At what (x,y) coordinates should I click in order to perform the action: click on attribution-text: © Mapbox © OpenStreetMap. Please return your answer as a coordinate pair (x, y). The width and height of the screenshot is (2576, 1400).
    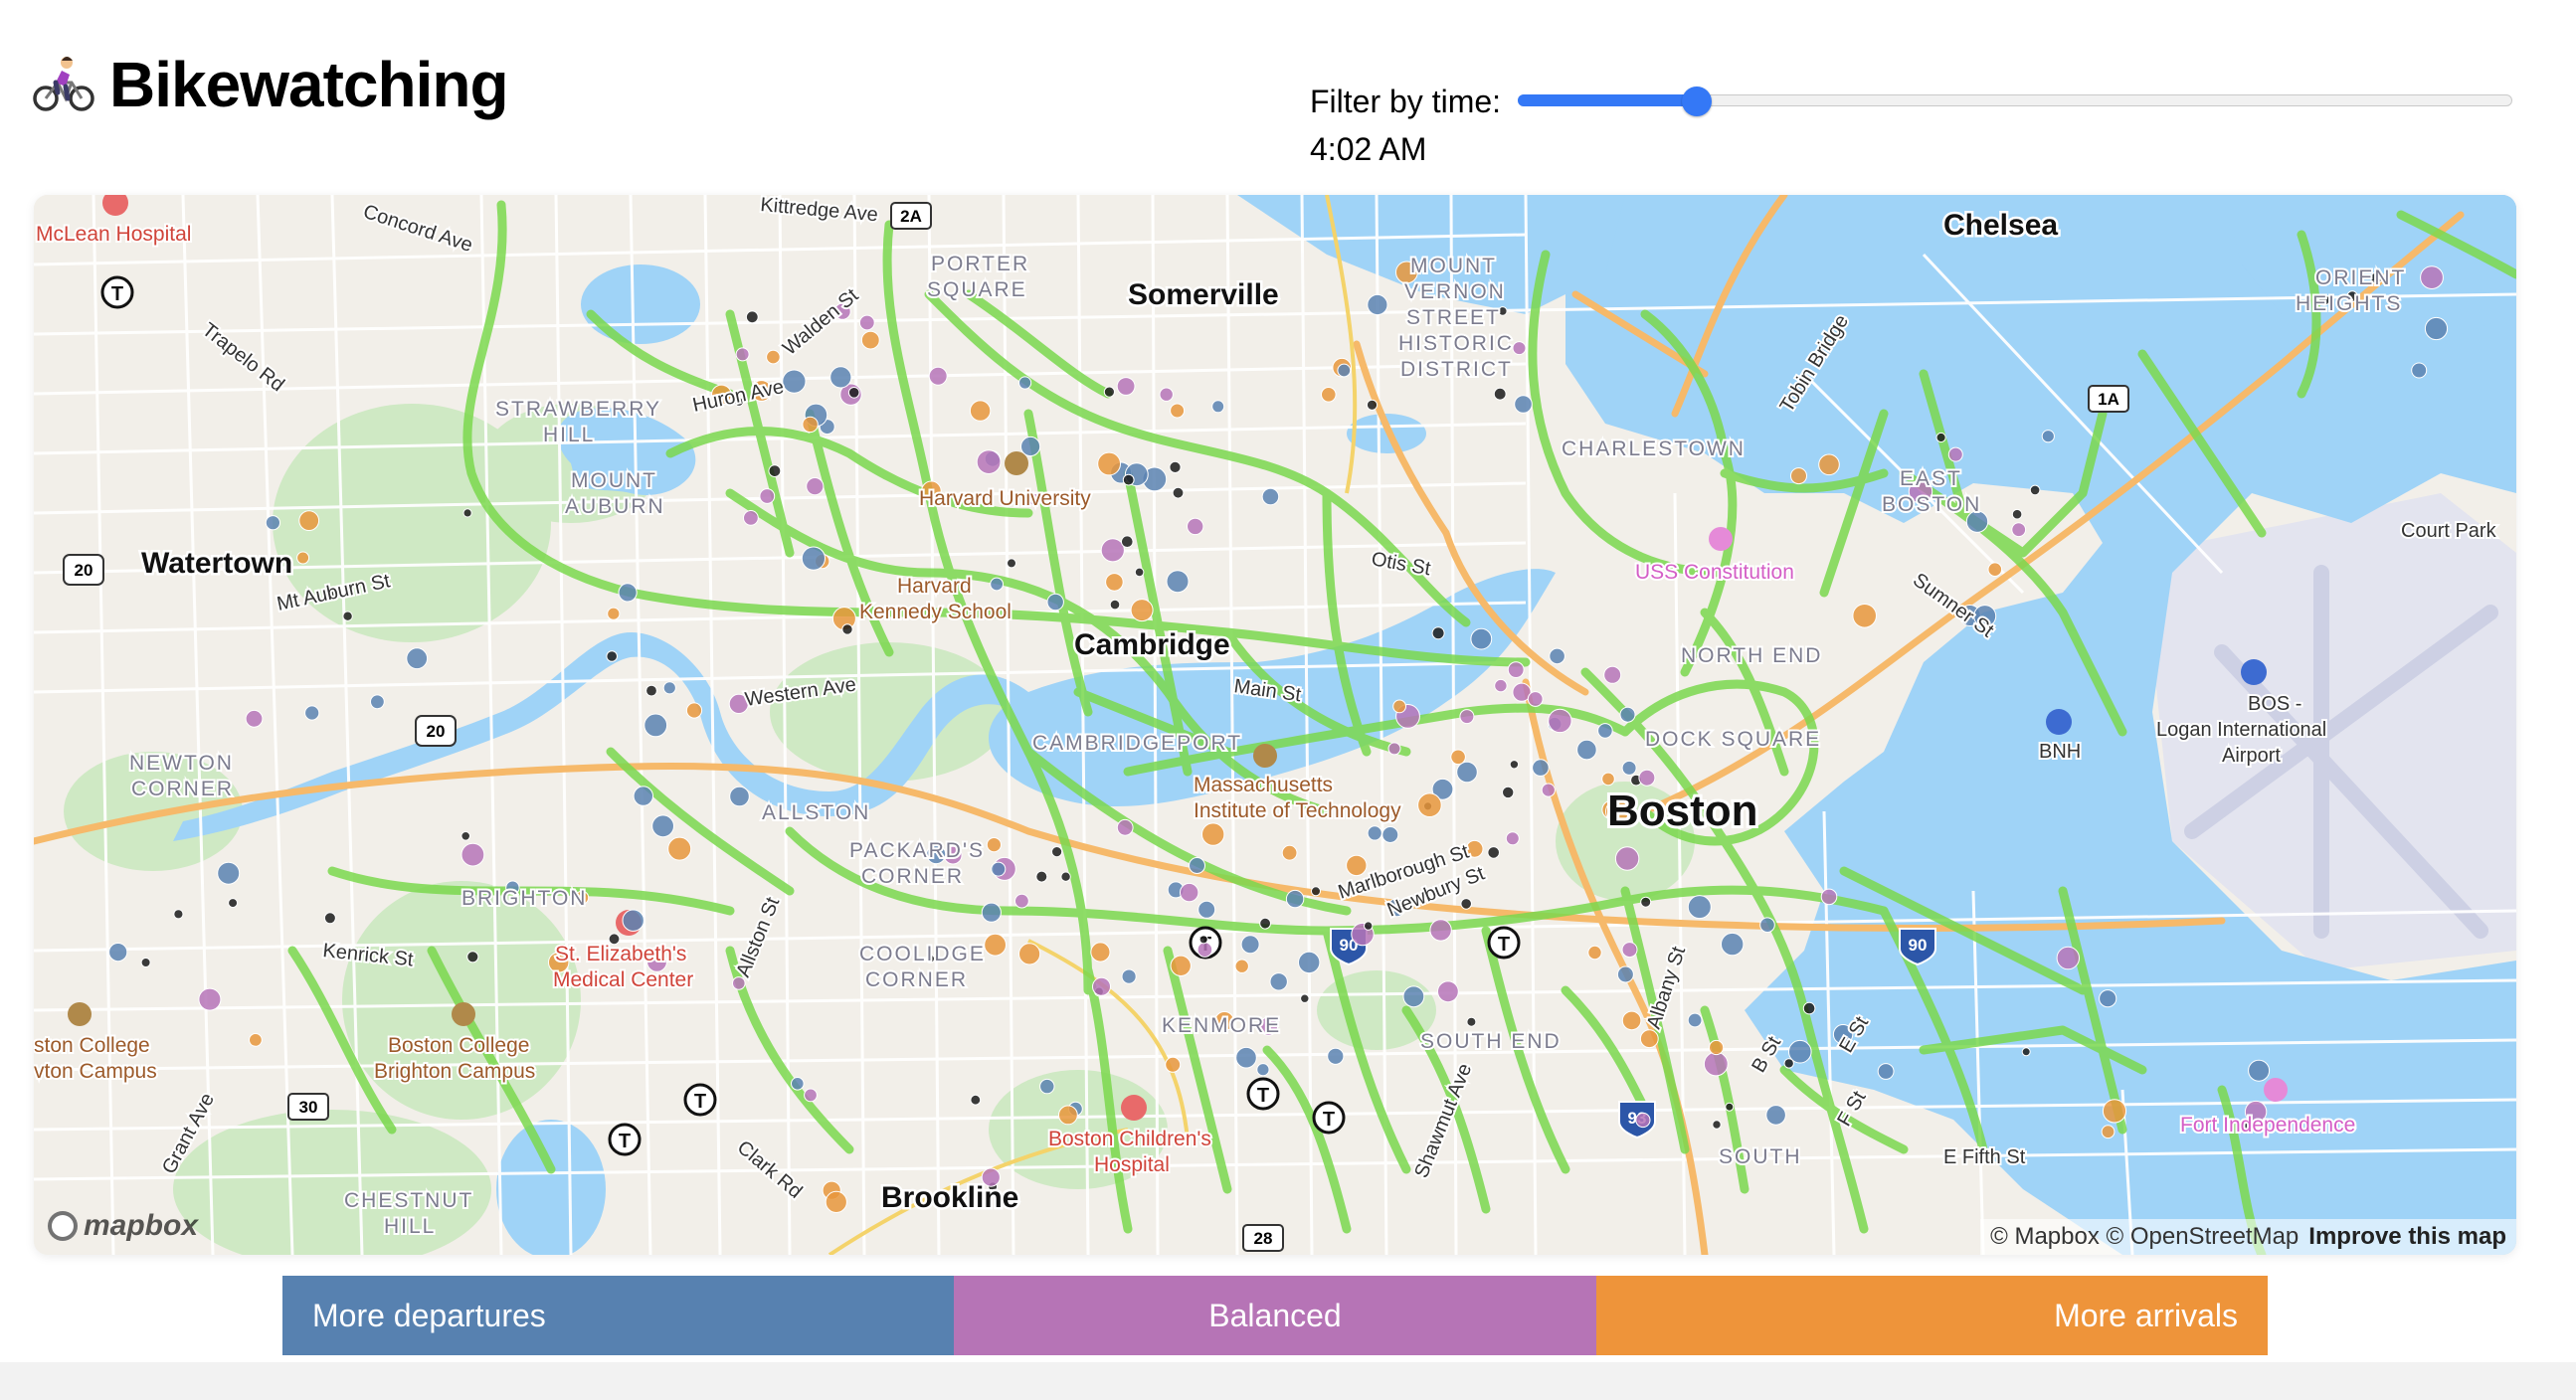
    Looking at the image, I should click on (2144, 1237).